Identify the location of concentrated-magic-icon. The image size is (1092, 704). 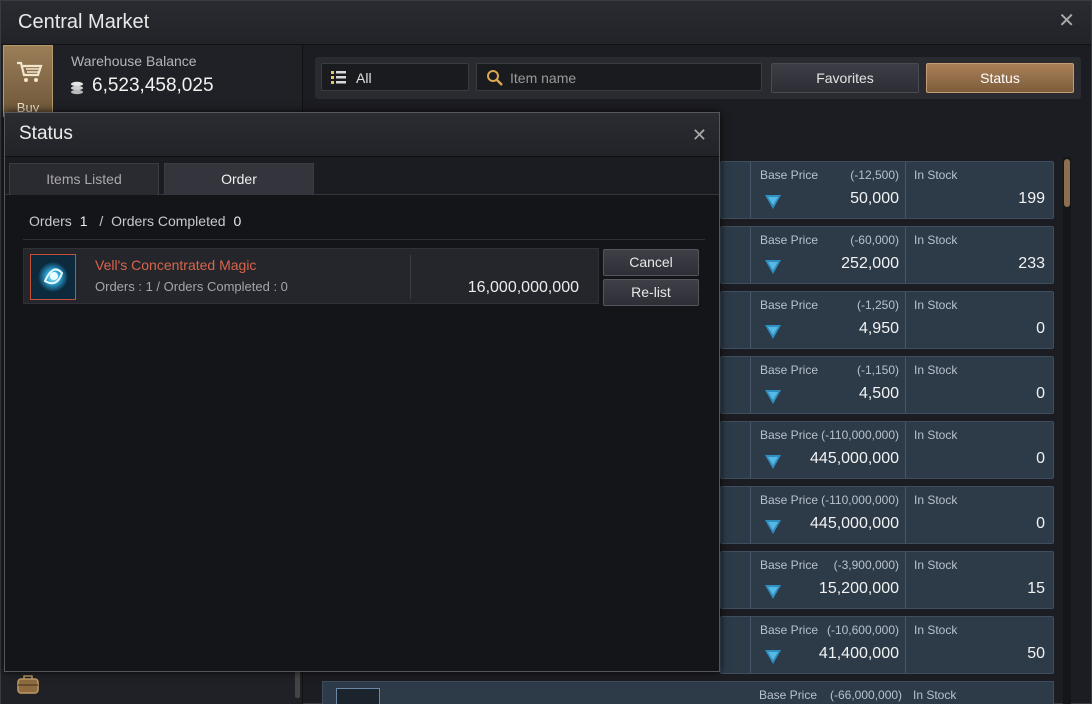
(53, 277).